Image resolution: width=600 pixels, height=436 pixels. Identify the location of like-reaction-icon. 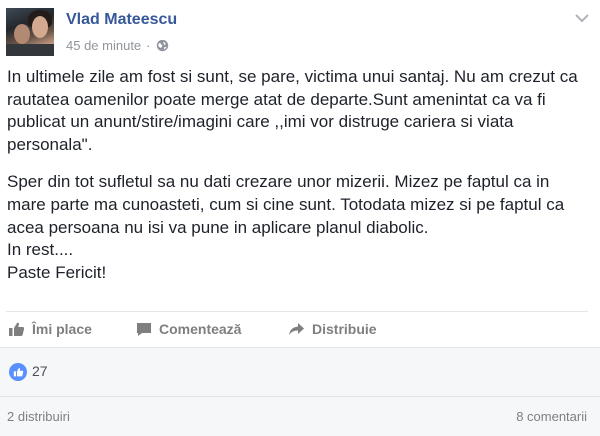
(18, 372).